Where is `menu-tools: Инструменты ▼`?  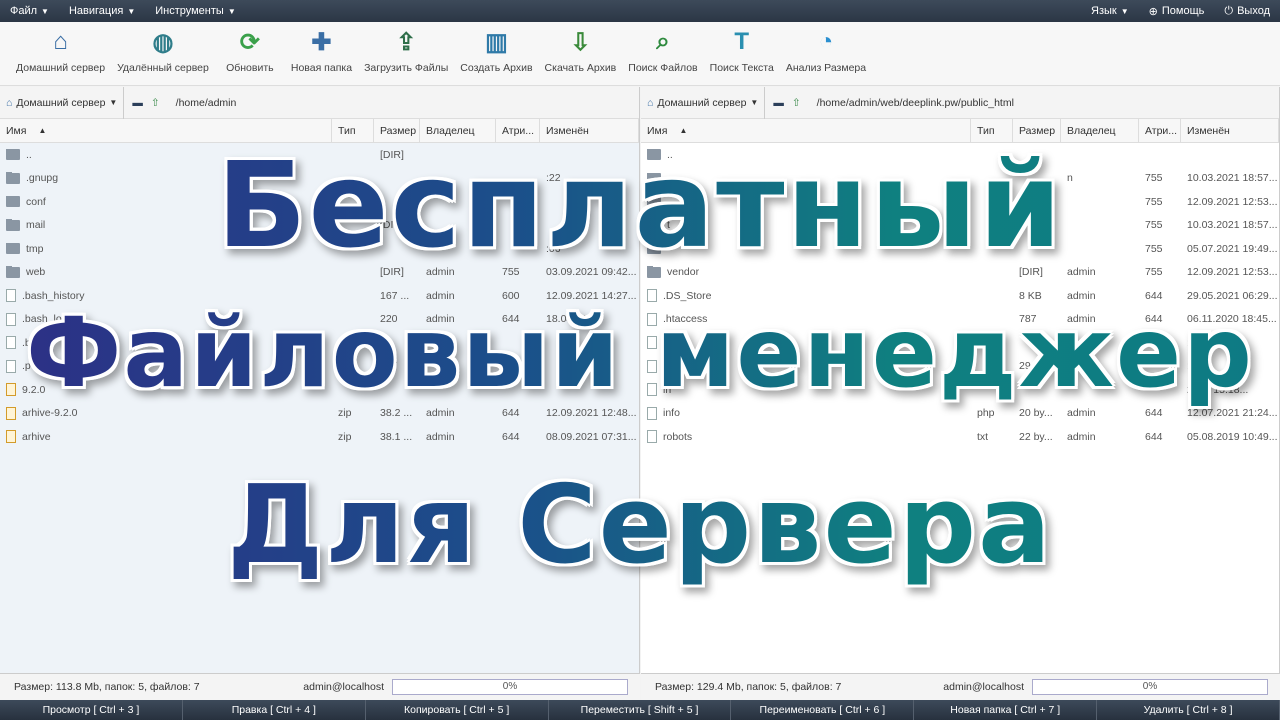
menu-tools: Инструменты ▼ is located at coordinates (195, 11).